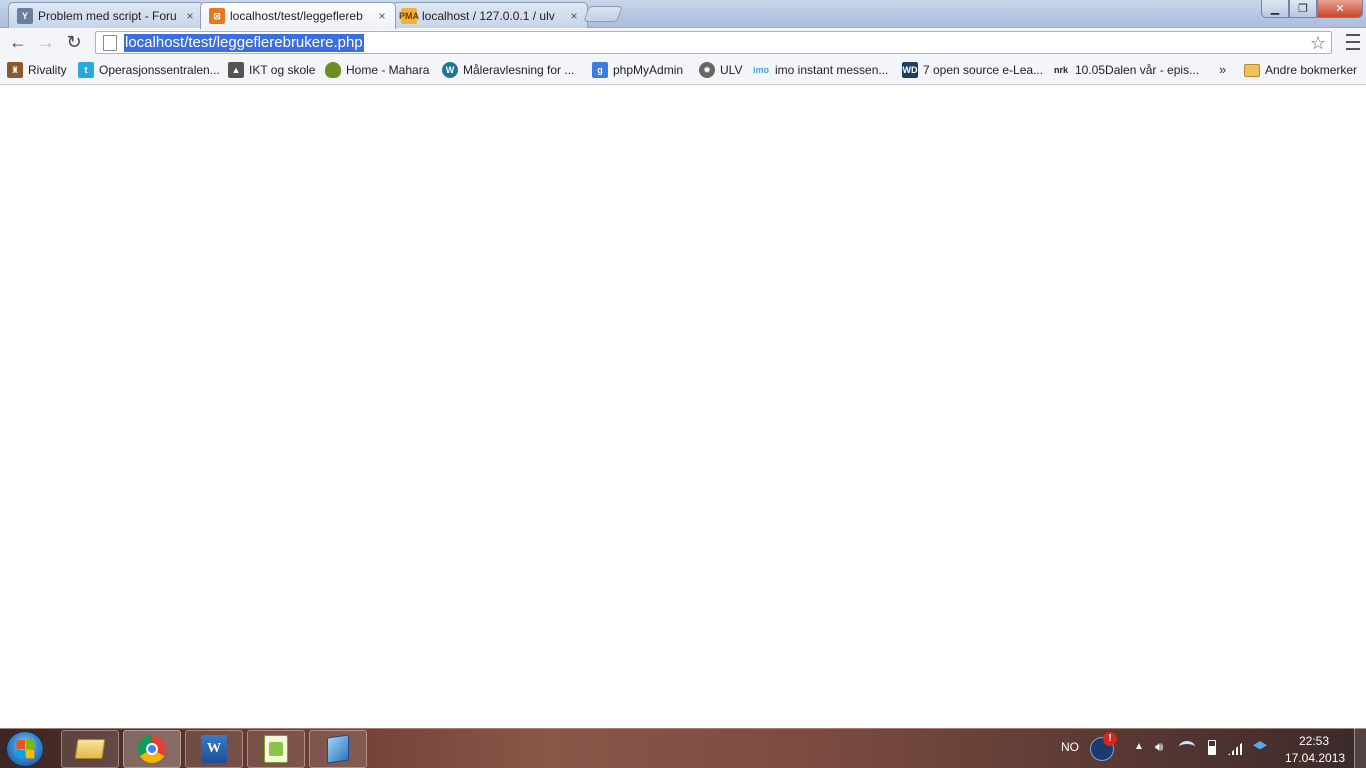  I want to click on clock-time: 22:53, so click(1314, 741).